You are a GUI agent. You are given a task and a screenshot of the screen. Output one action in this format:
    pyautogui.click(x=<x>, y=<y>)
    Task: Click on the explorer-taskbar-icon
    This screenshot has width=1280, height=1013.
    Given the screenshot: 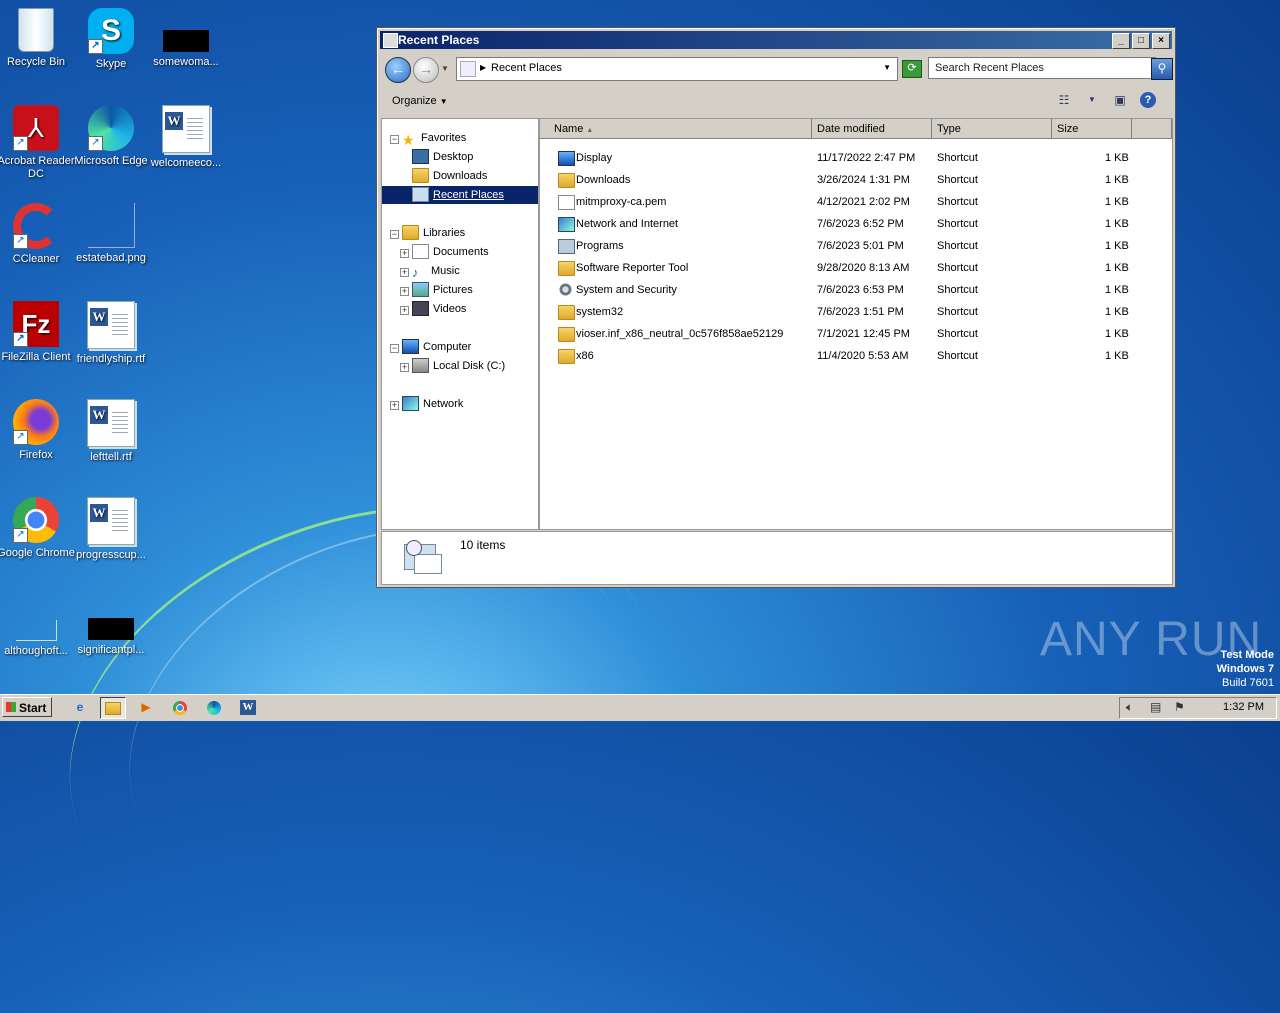 What is the action you would take?
    pyautogui.click(x=113, y=708)
    